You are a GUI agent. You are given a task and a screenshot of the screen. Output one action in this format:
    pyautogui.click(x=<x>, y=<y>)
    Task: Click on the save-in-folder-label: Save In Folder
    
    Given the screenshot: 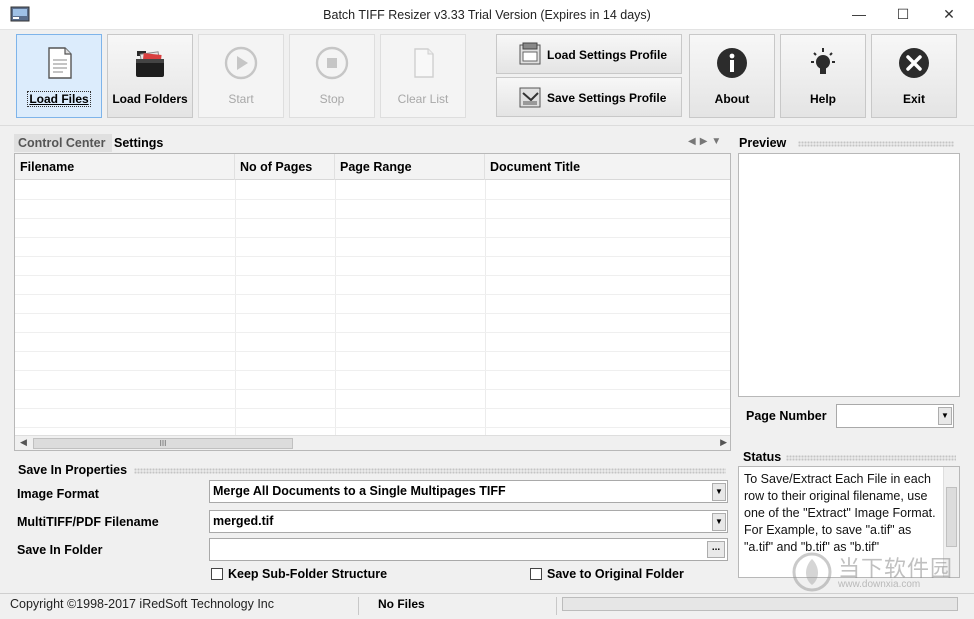 What is the action you would take?
    pyautogui.click(x=60, y=550)
    